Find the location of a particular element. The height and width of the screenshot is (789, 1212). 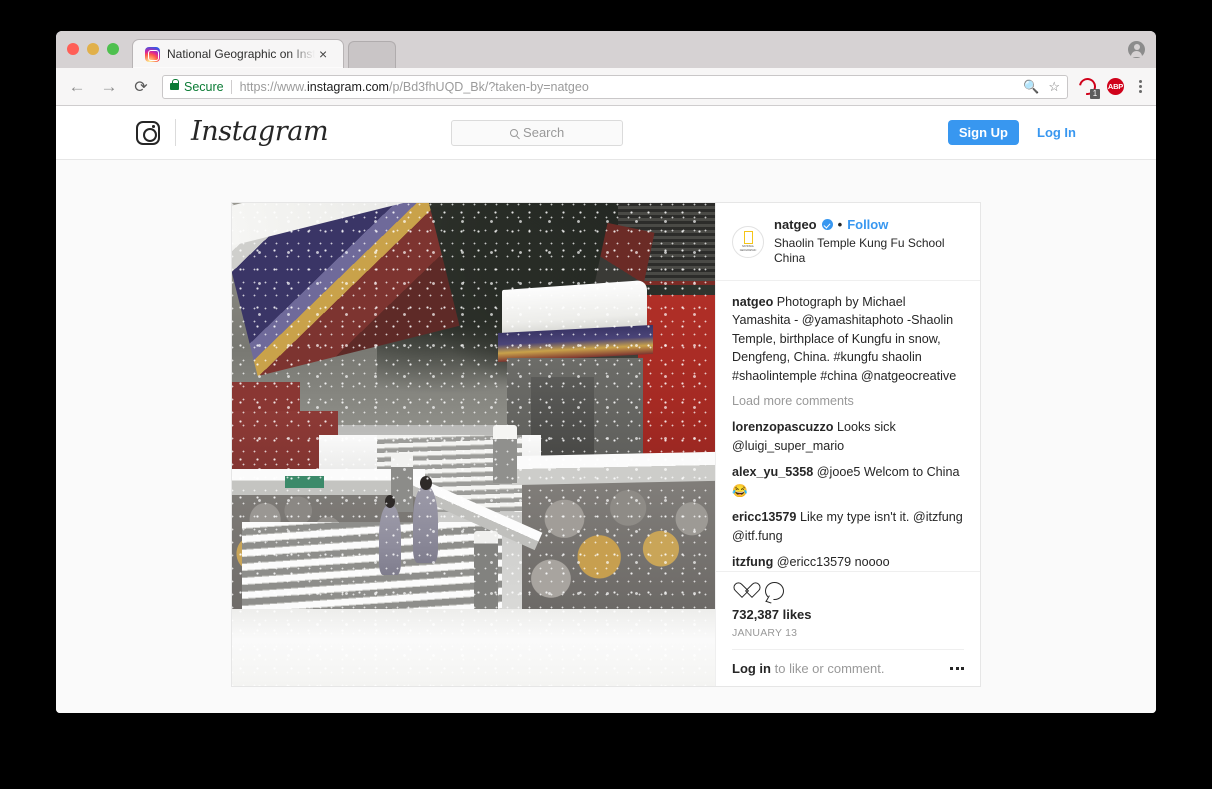

follow-button: Follow is located at coordinates (867, 225).